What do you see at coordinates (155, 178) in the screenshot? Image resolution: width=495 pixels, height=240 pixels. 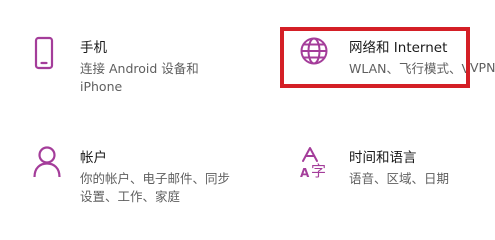 I see `tile-description-line: 你的帐户、电子邮件、同步` at bounding box center [155, 178].